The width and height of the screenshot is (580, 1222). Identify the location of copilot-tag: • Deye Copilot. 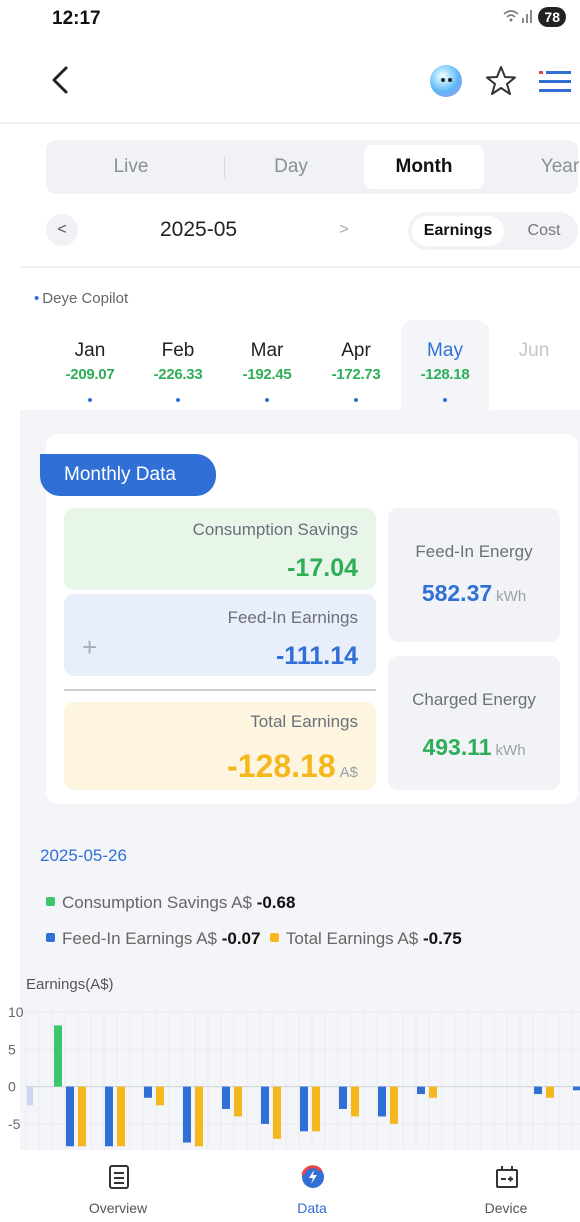
(81, 298).